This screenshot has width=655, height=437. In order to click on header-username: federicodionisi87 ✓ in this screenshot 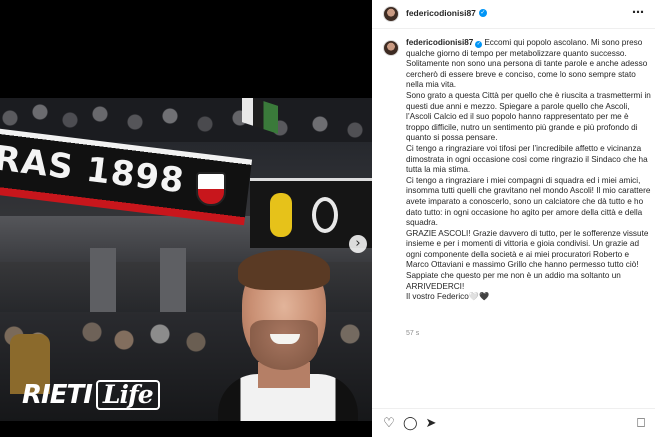, I will do `click(446, 13)`.